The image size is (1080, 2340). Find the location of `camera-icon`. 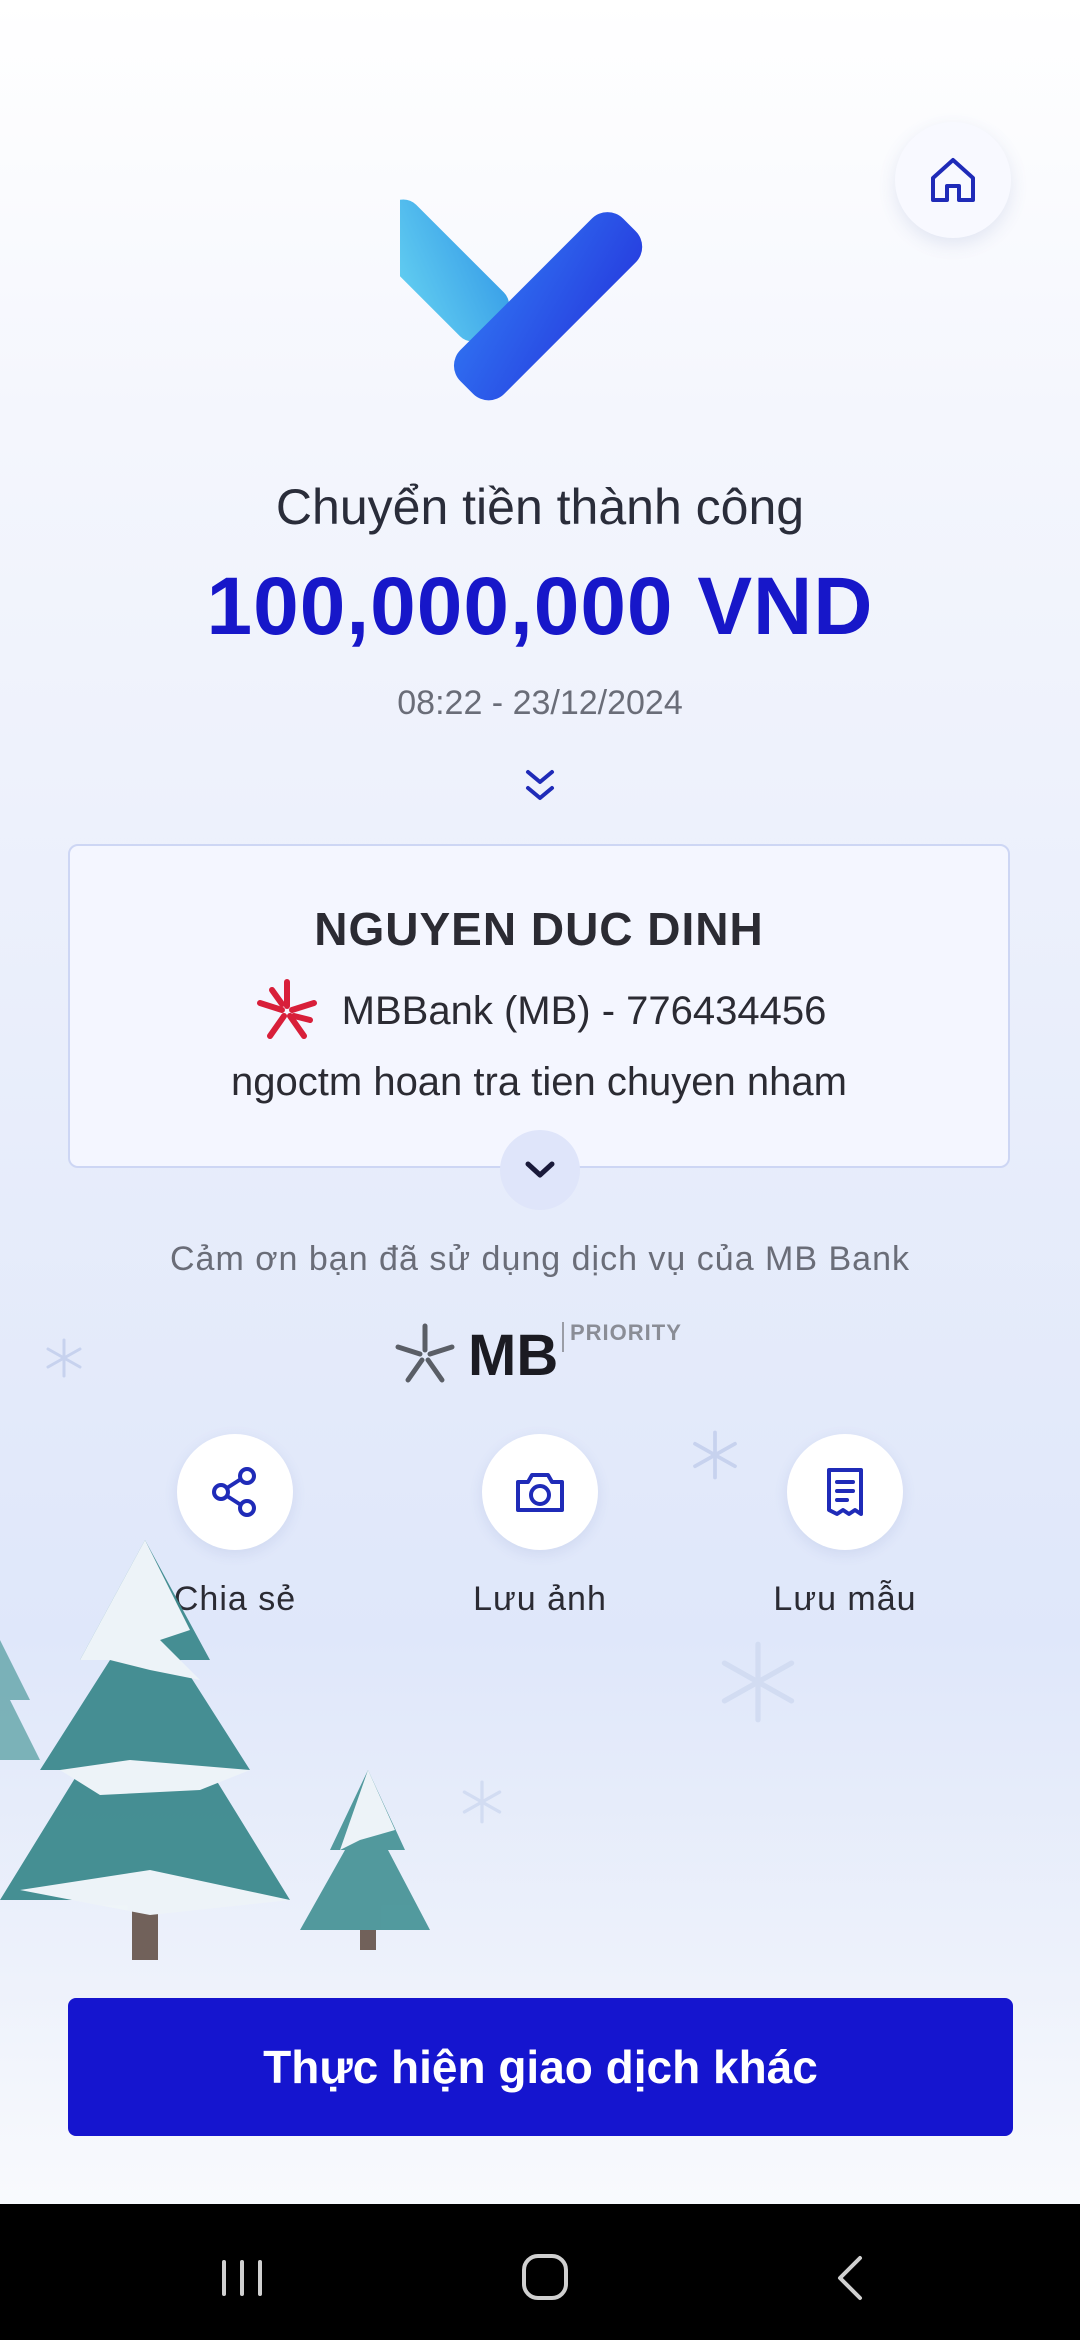

camera-icon is located at coordinates (540, 1492).